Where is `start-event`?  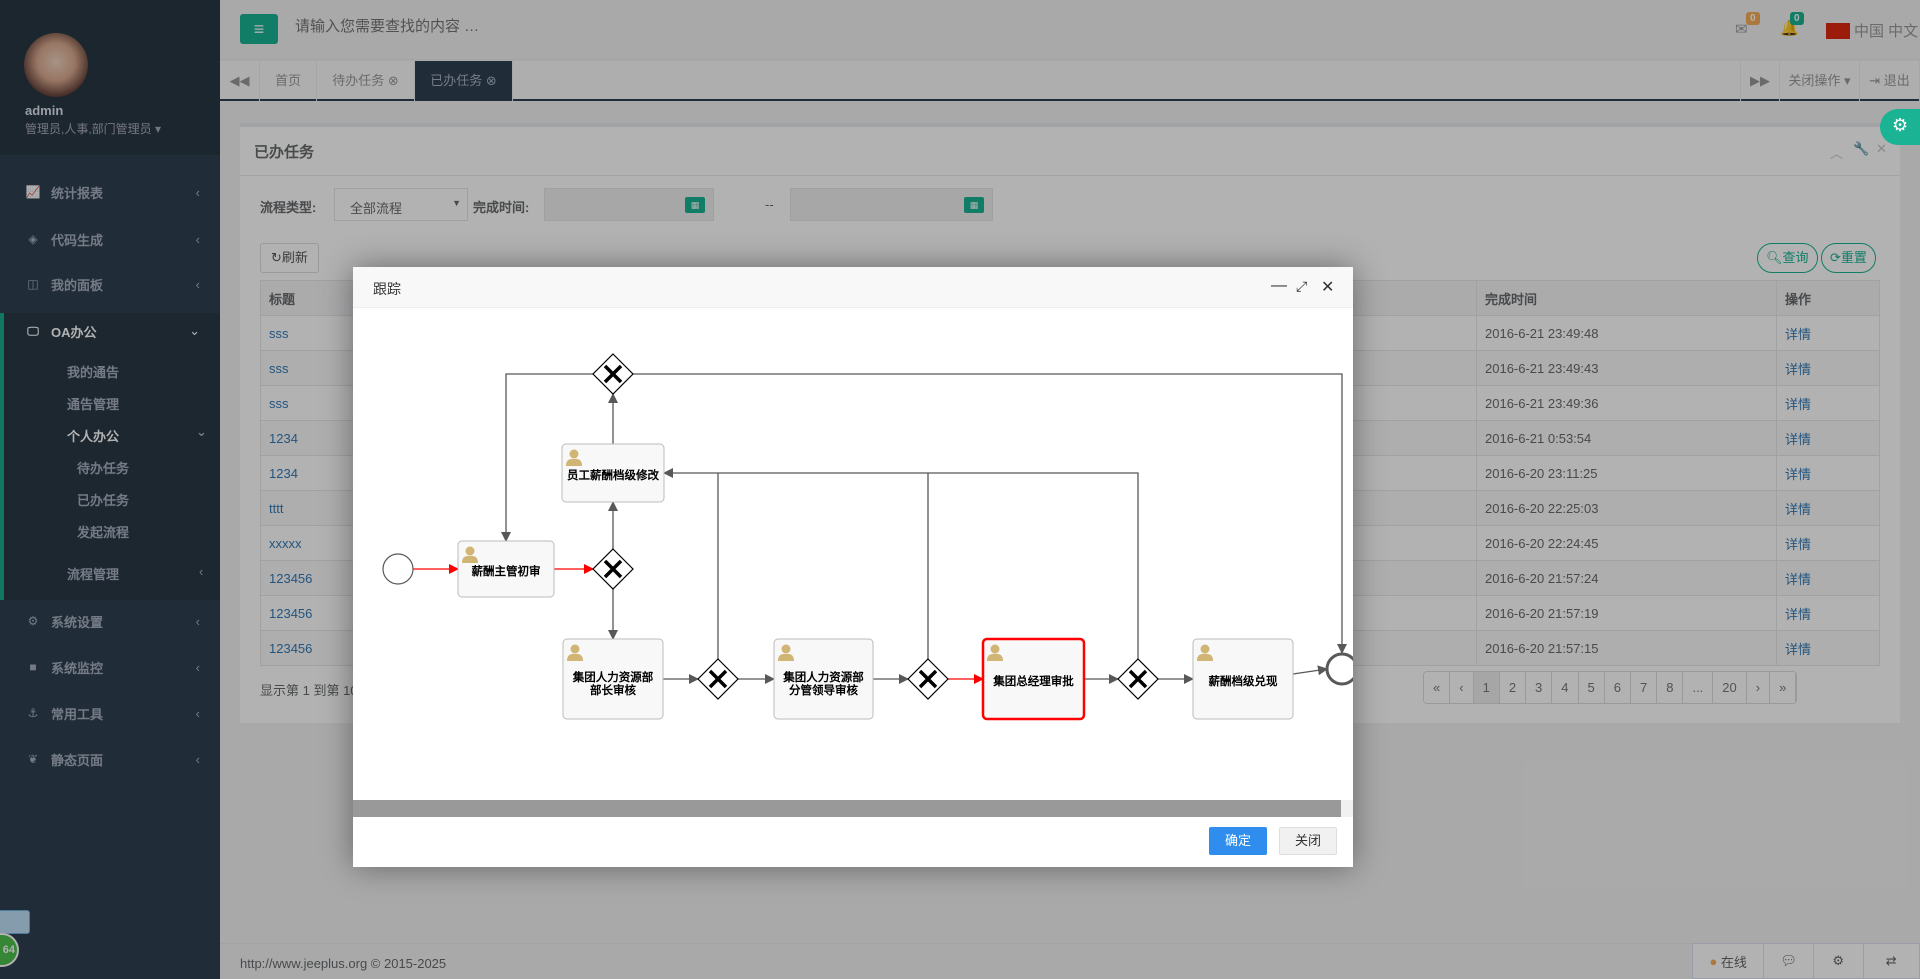
start-event is located at coordinates (398, 569).